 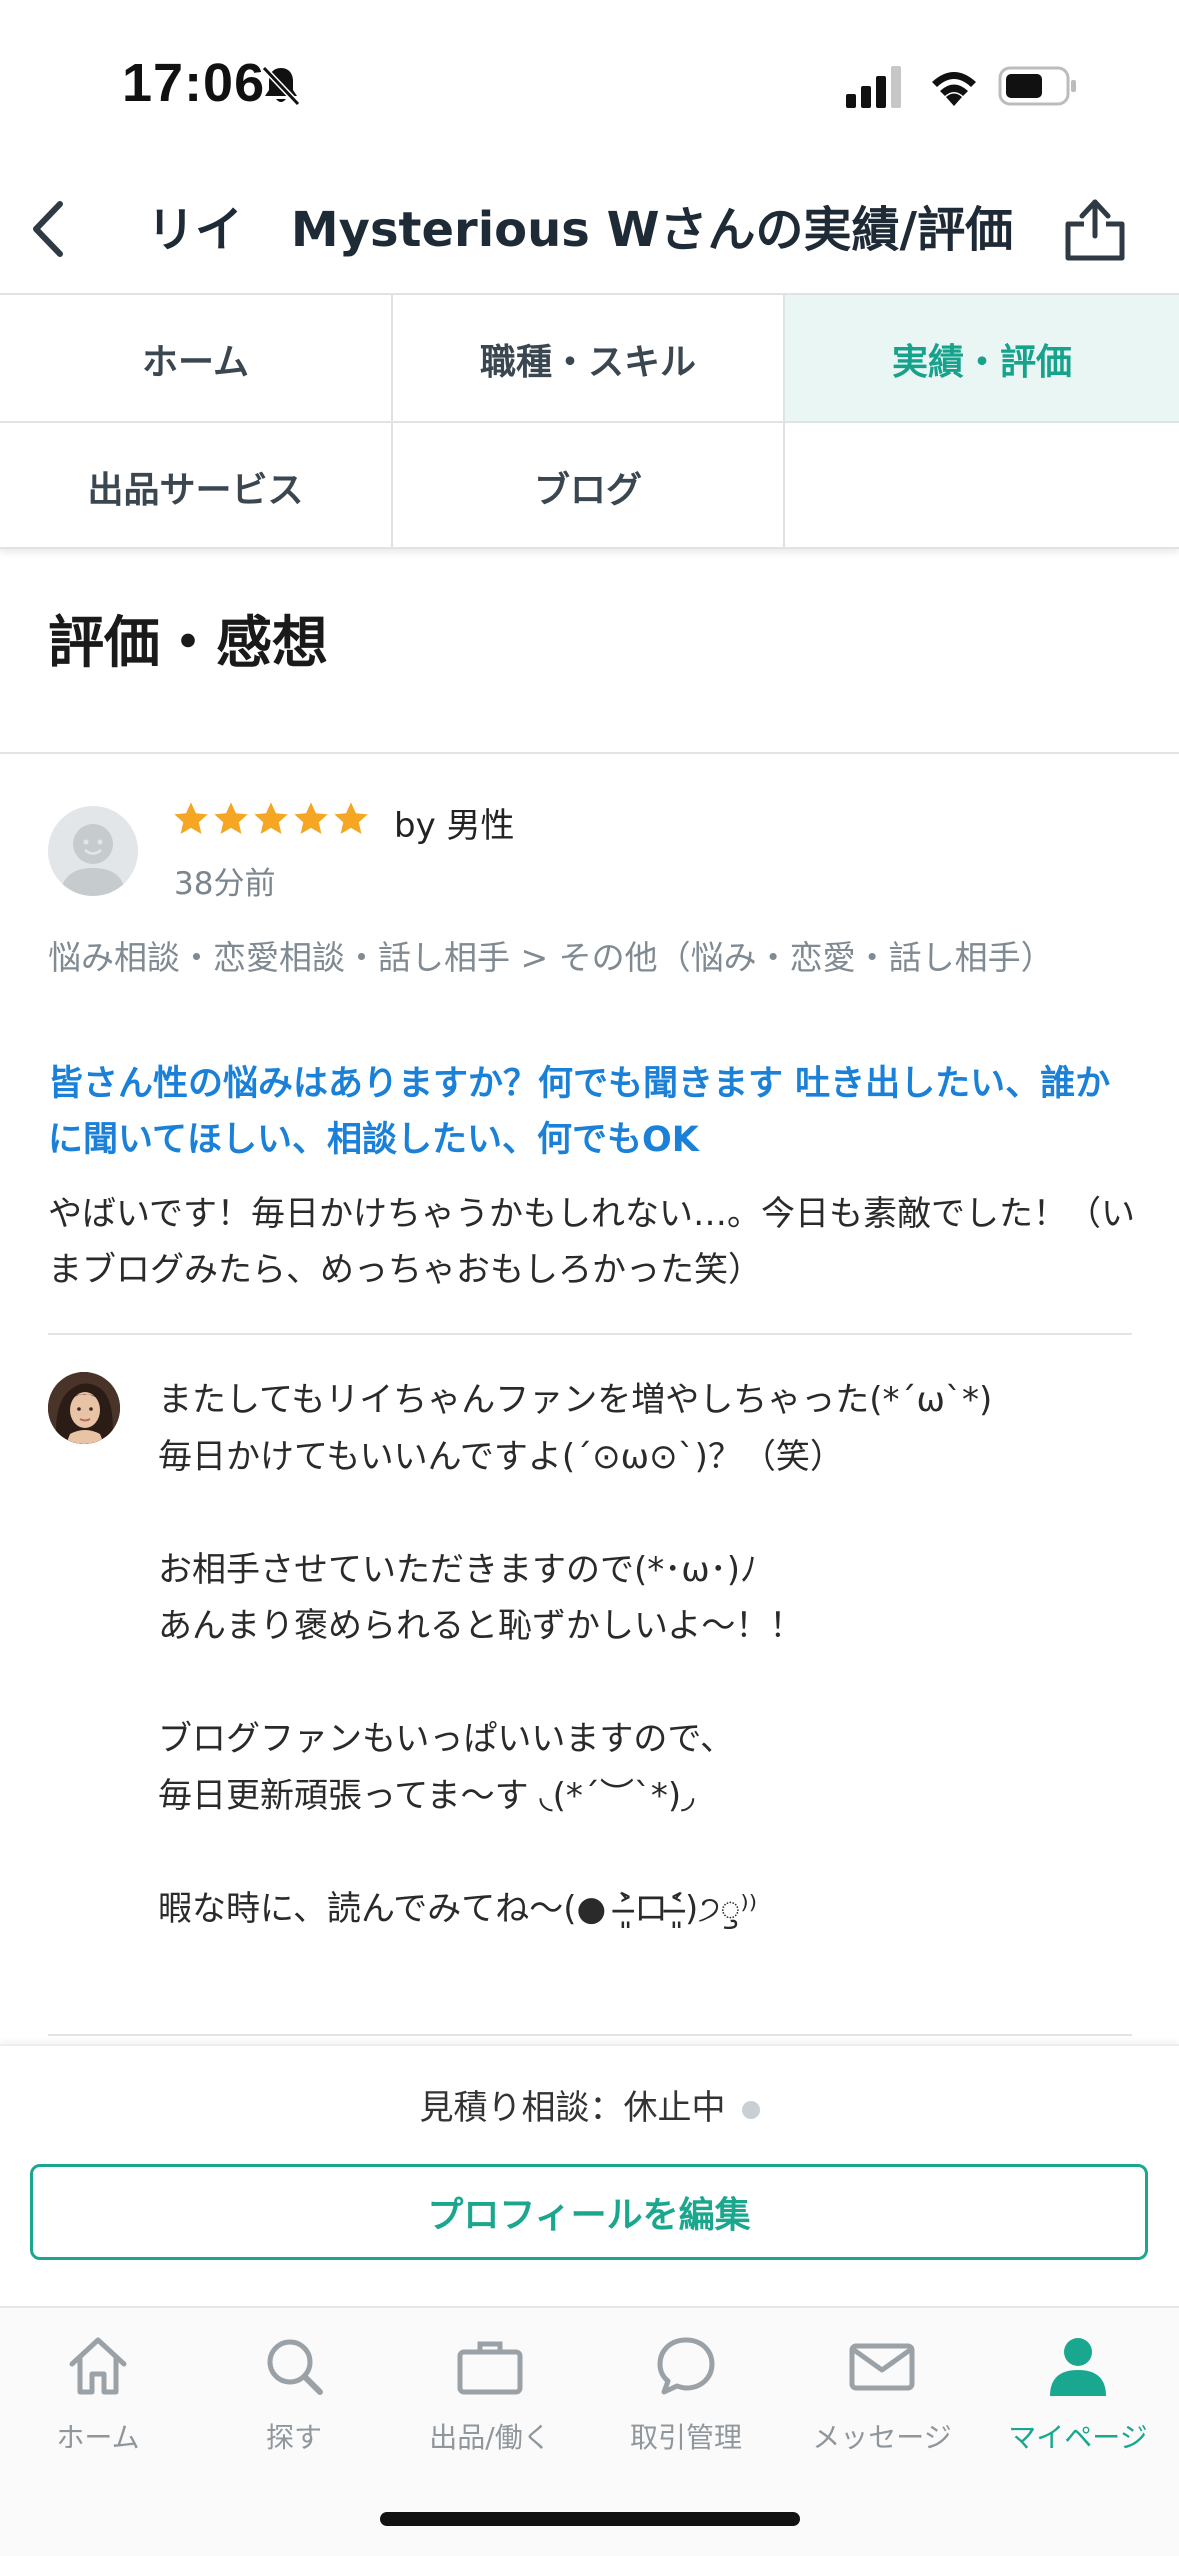 What do you see at coordinates (587, 362) in the screenshot?
I see `tab-skills-label: 職種・スキル` at bounding box center [587, 362].